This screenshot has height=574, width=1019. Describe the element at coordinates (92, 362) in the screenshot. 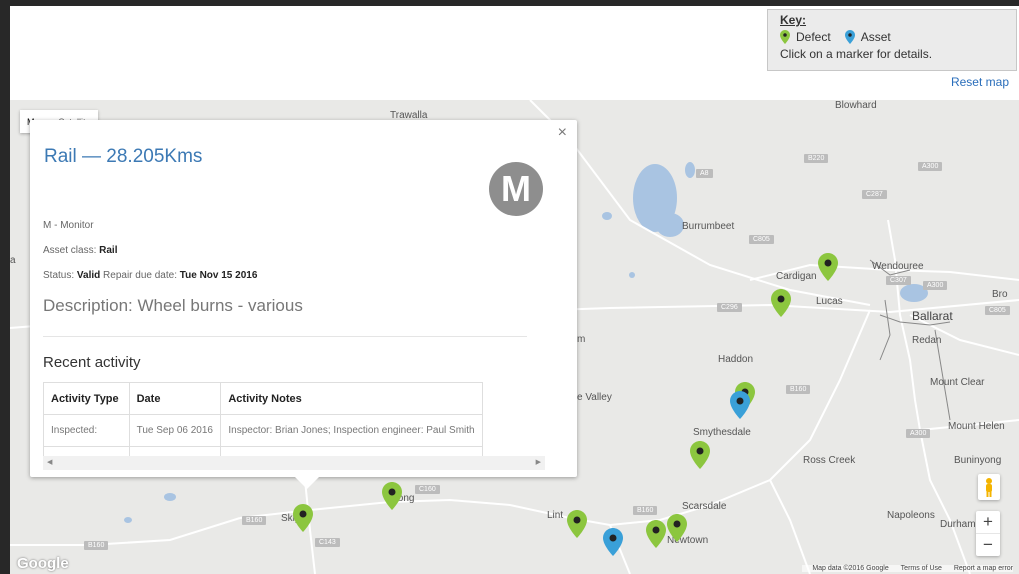

I see `recent-activity-heading: Recent activity` at that location.